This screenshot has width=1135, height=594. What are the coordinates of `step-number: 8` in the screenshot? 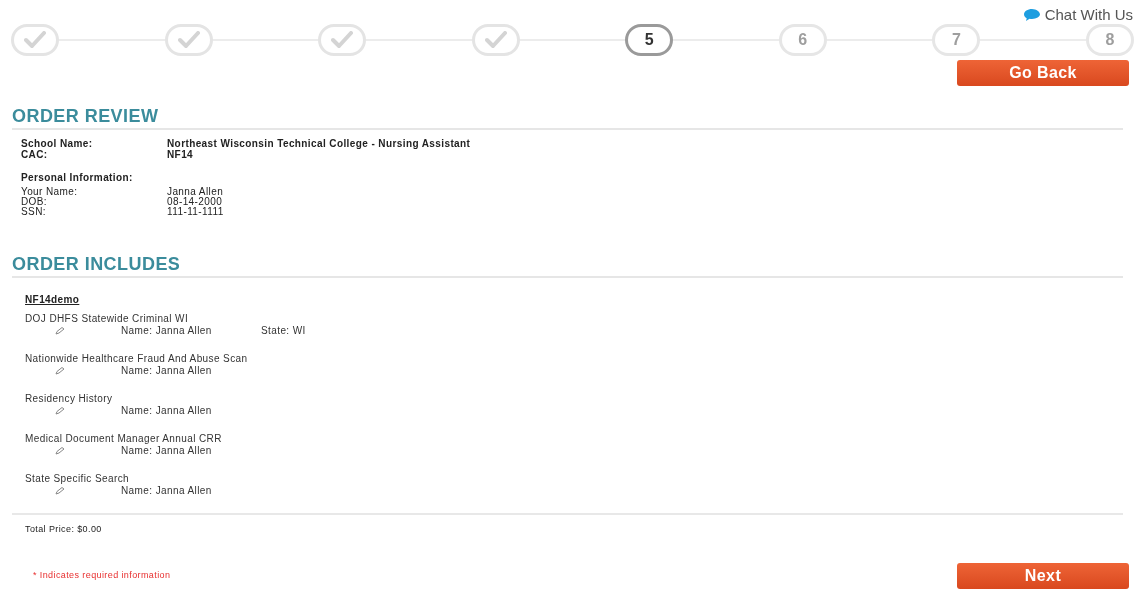 It's located at (1109, 40).